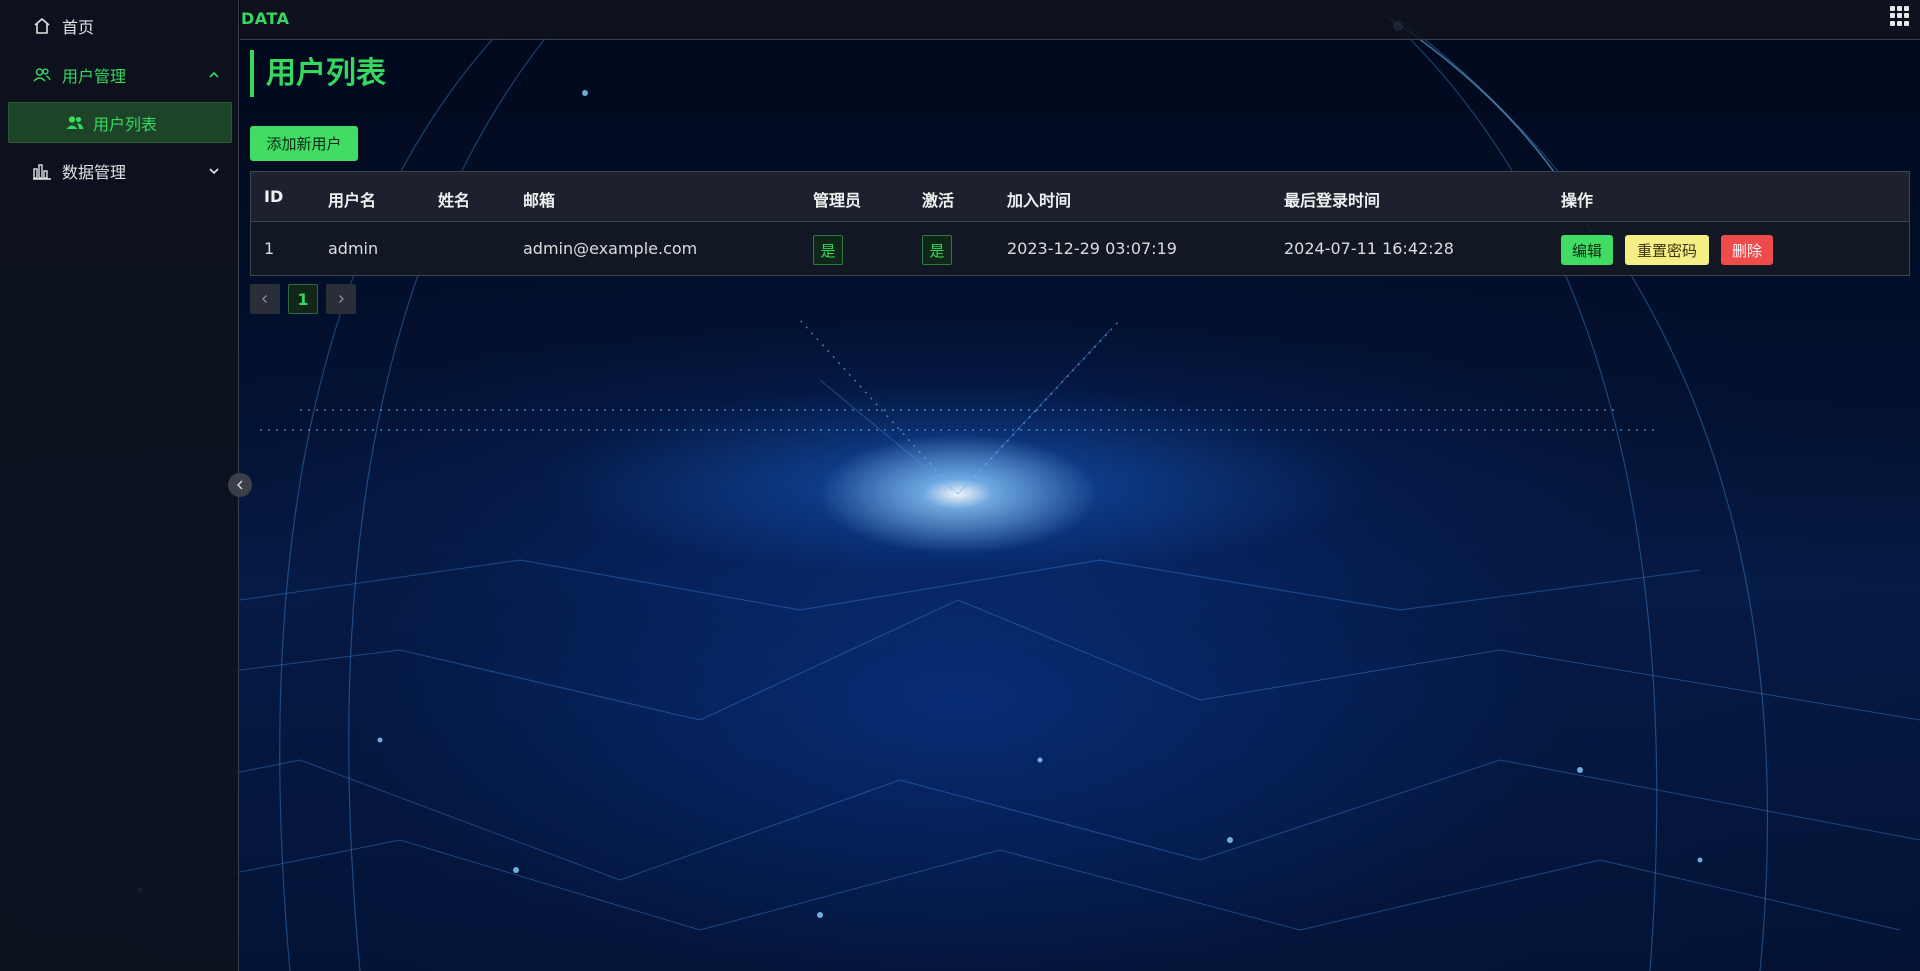 The width and height of the screenshot is (1920, 971). Describe the element at coordinates (353, 248) in the screenshot. I see `cell-username: admin` at that location.